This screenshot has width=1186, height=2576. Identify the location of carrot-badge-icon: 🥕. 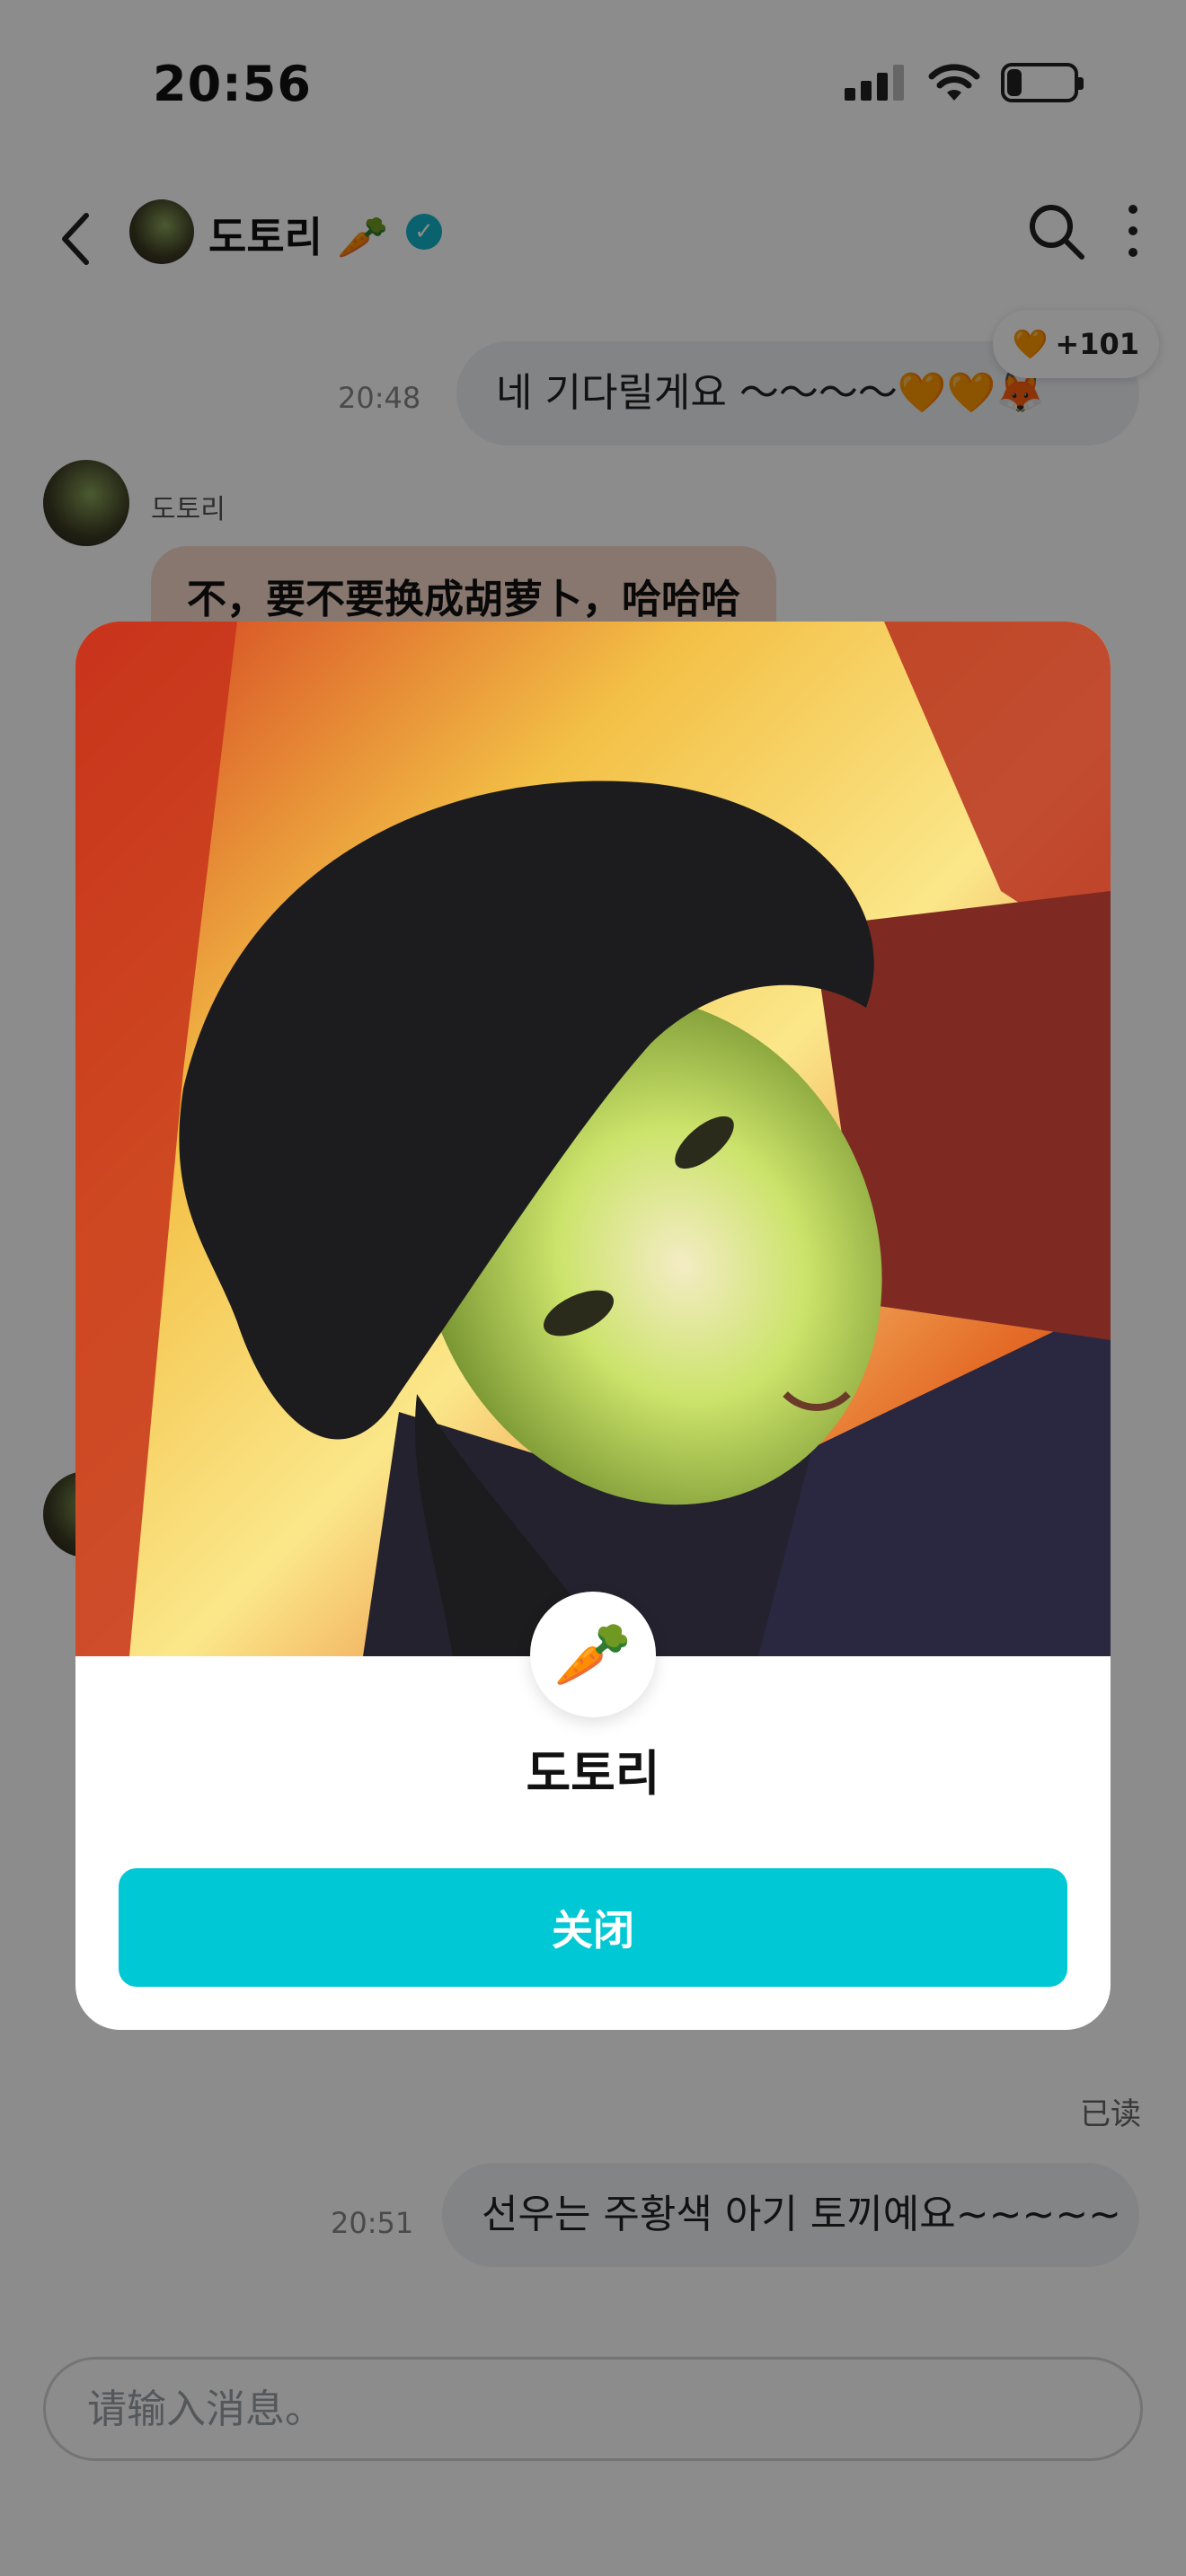
(593, 1654).